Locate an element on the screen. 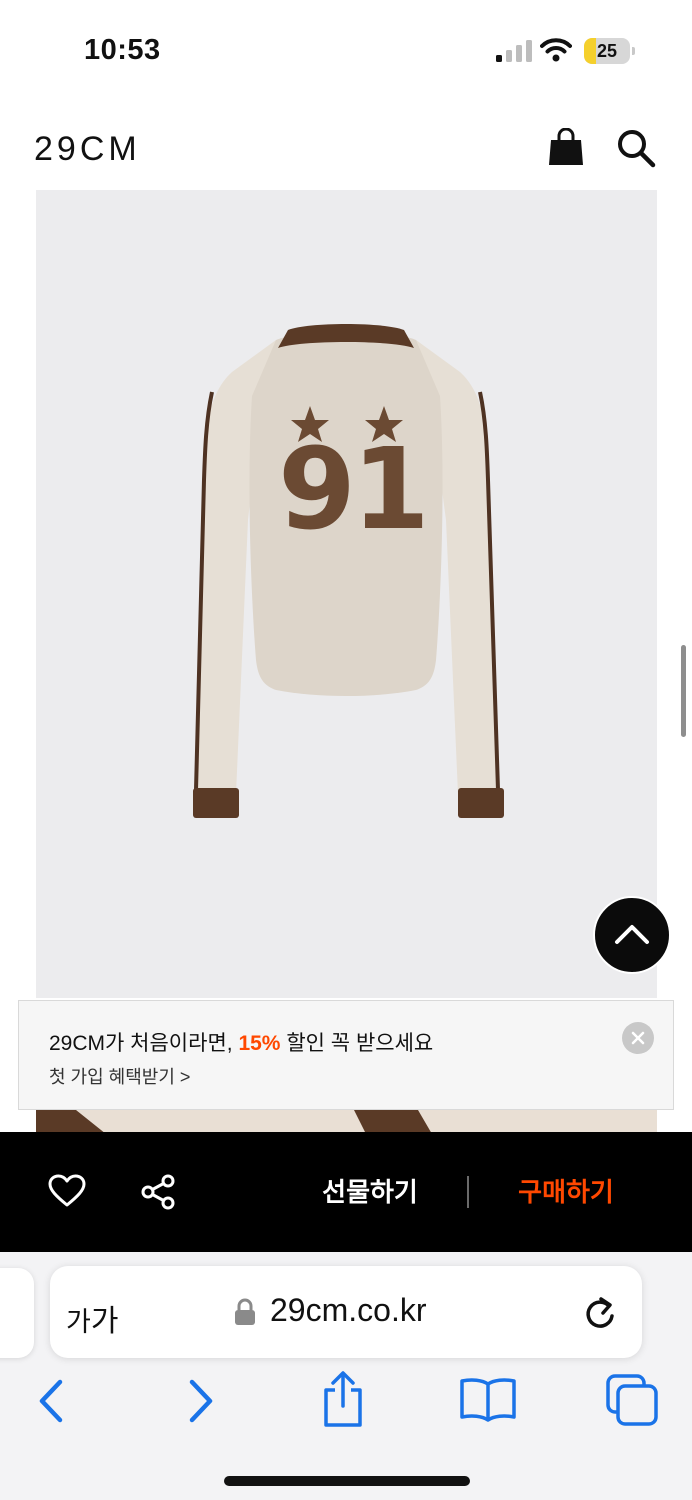 Image resolution: width=692 pixels, height=1500 pixels. address-bar: 가가 29cm.co.kr is located at coordinates (346, 1312).